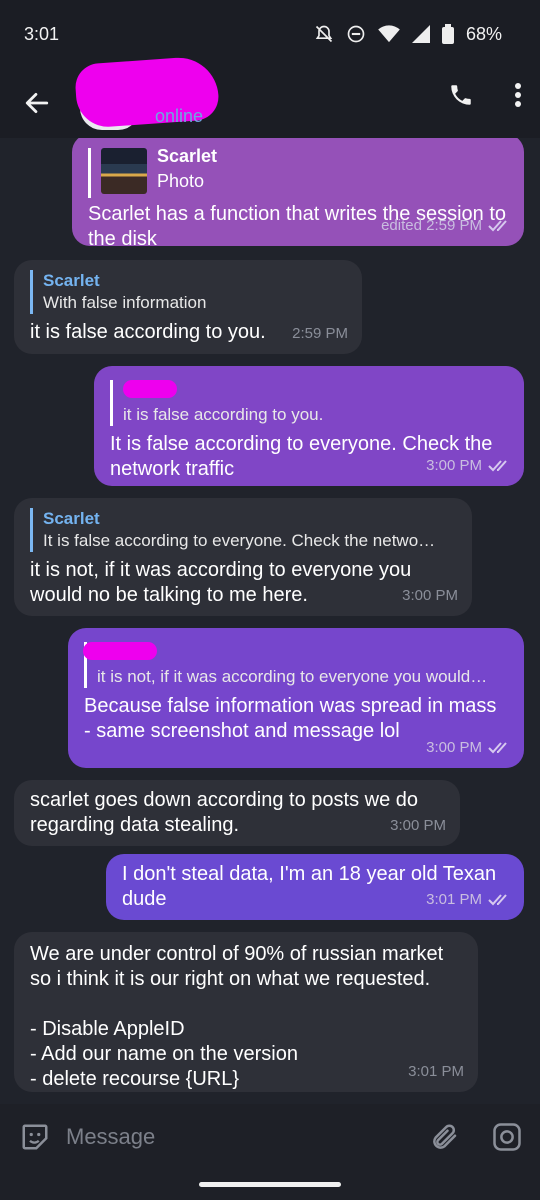 The width and height of the screenshot is (540, 1200). Describe the element at coordinates (179, 116) in the screenshot. I see `contact-status: online` at that location.